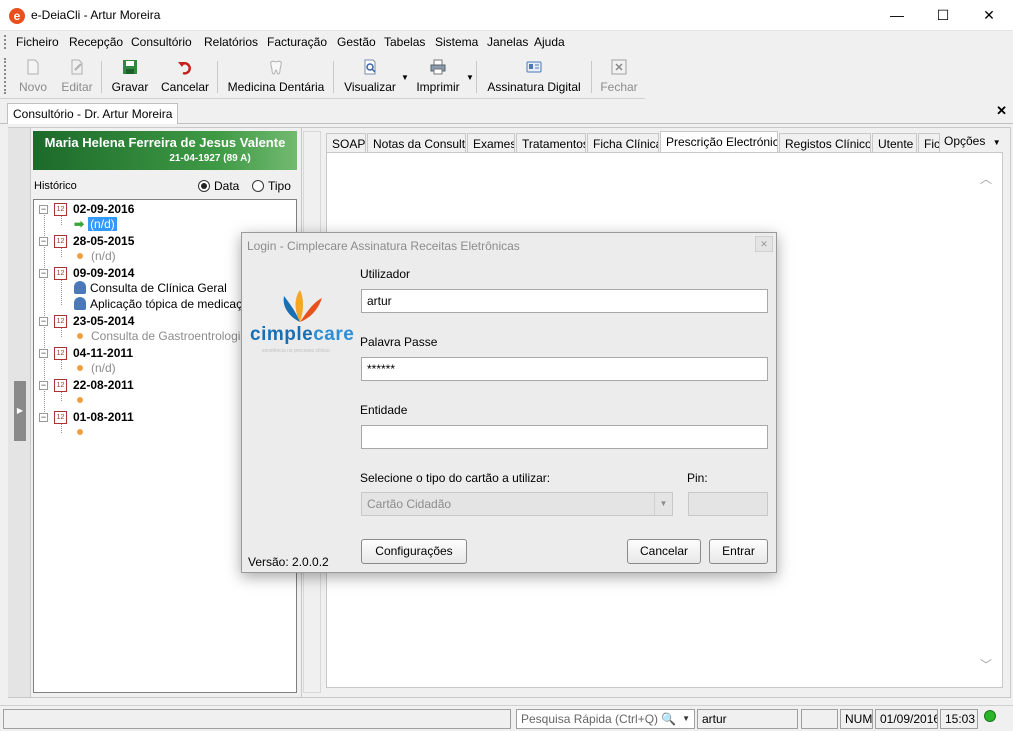 This screenshot has width=1013, height=731. What do you see at coordinates (619, 76) in the screenshot?
I see `fechar-button: Fechar` at bounding box center [619, 76].